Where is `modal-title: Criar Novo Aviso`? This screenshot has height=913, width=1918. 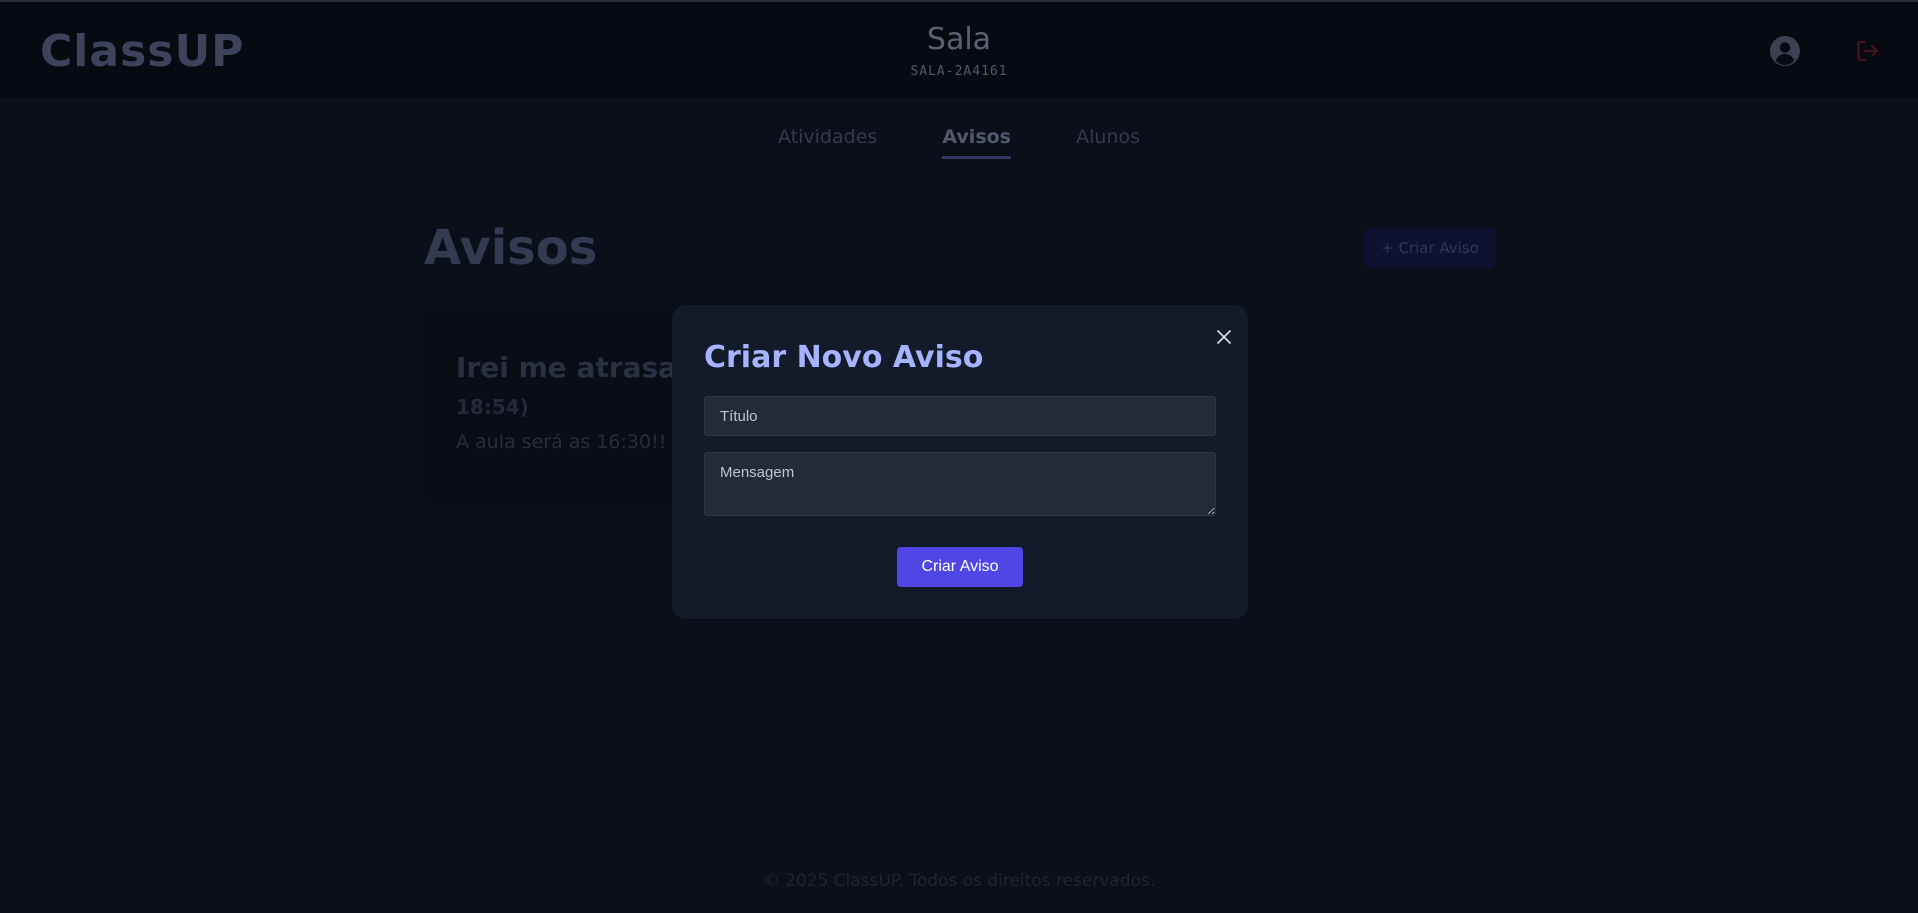 modal-title: Criar Novo Aviso is located at coordinates (844, 357).